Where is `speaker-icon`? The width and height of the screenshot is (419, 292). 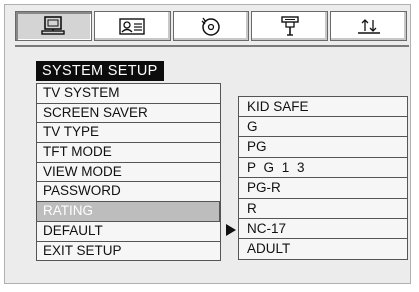
speaker-icon is located at coordinates (290, 26).